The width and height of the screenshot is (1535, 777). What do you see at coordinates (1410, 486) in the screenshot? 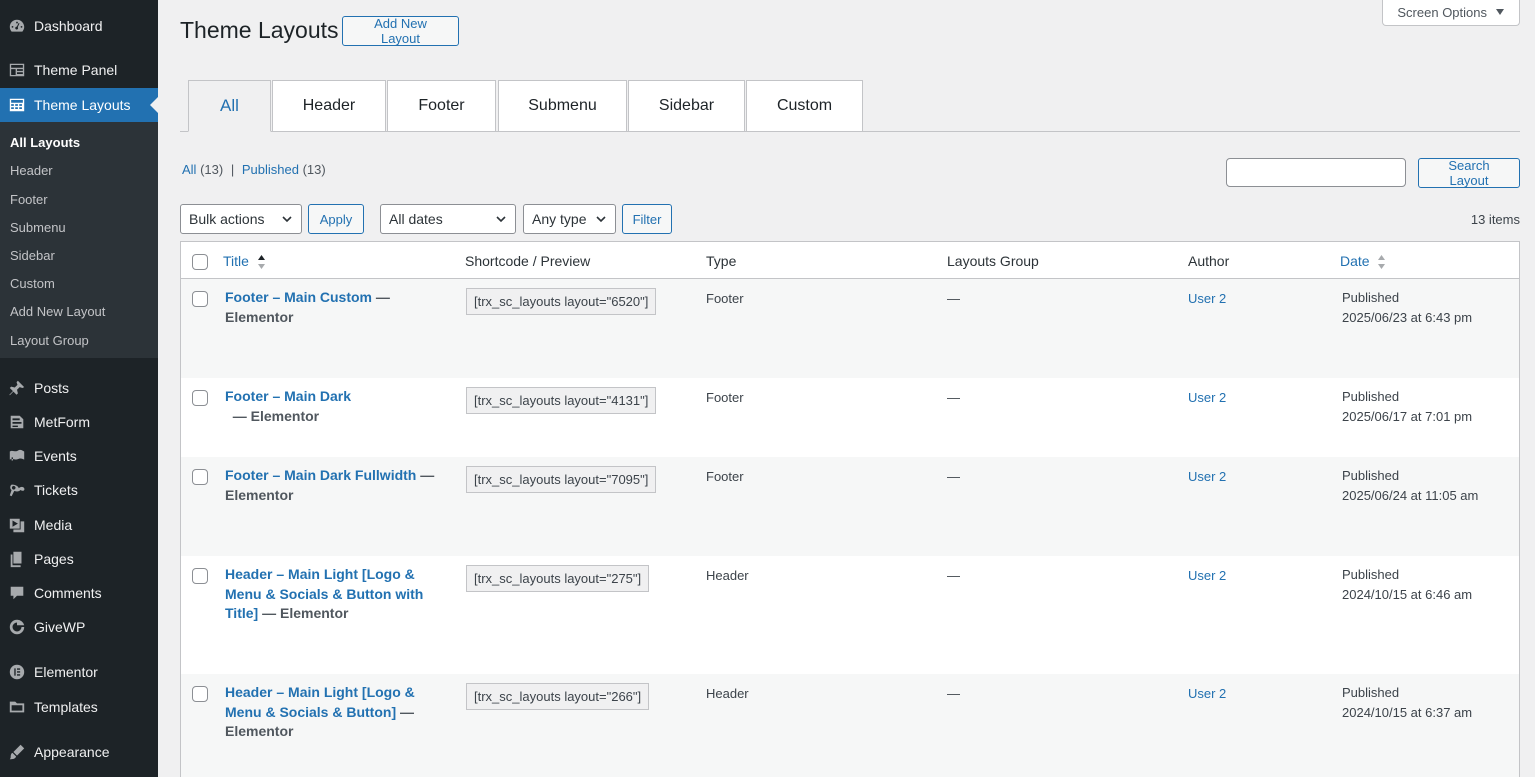
I see `row-date: Published 2025/06/24 at 11:05 am` at bounding box center [1410, 486].